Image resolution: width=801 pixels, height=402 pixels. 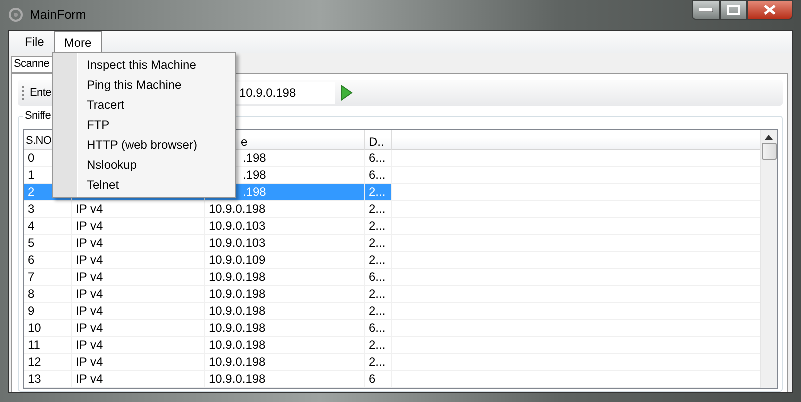 I want to click on minimize-icon, so click(x=706, y=10).